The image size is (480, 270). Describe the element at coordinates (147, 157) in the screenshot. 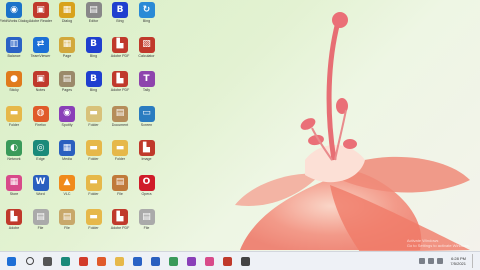

I see `desktop-icon: ▙ Image` at that location.